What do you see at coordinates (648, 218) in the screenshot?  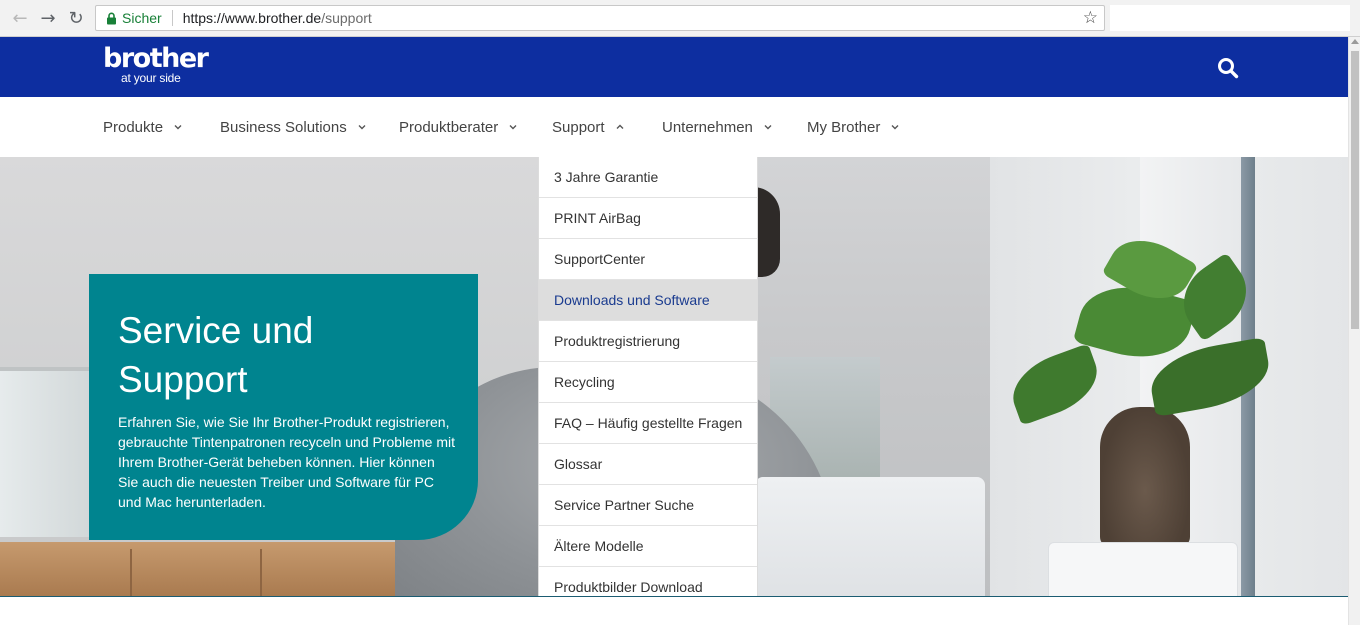 I see `menu-item-print-airbag: PRINT AirBag` at bounding box center [648, 218].